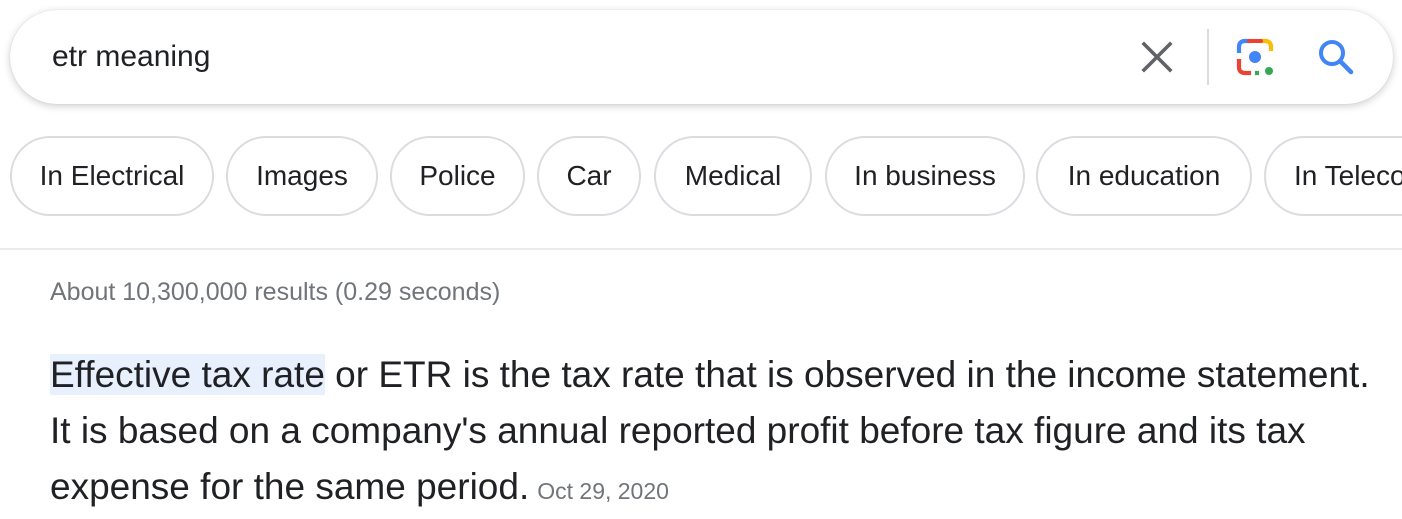 The width and height of the screenshot is (1402, 519). What do you see at coordinates (589, 176) in the screenshot?
I see `chip-car: Car` at bounding box center [589, 176].